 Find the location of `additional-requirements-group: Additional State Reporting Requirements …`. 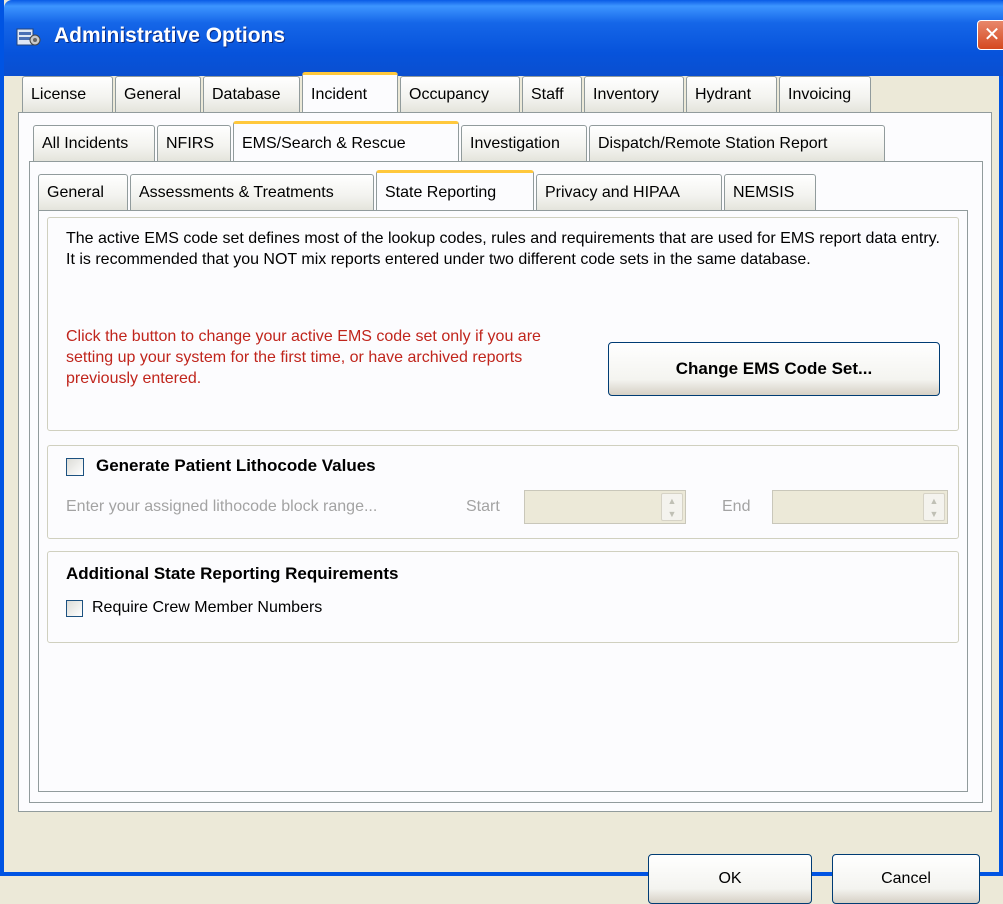

additional-requirements-group: Additional State Reporting Requirements … is located at coordinates (503, 597).